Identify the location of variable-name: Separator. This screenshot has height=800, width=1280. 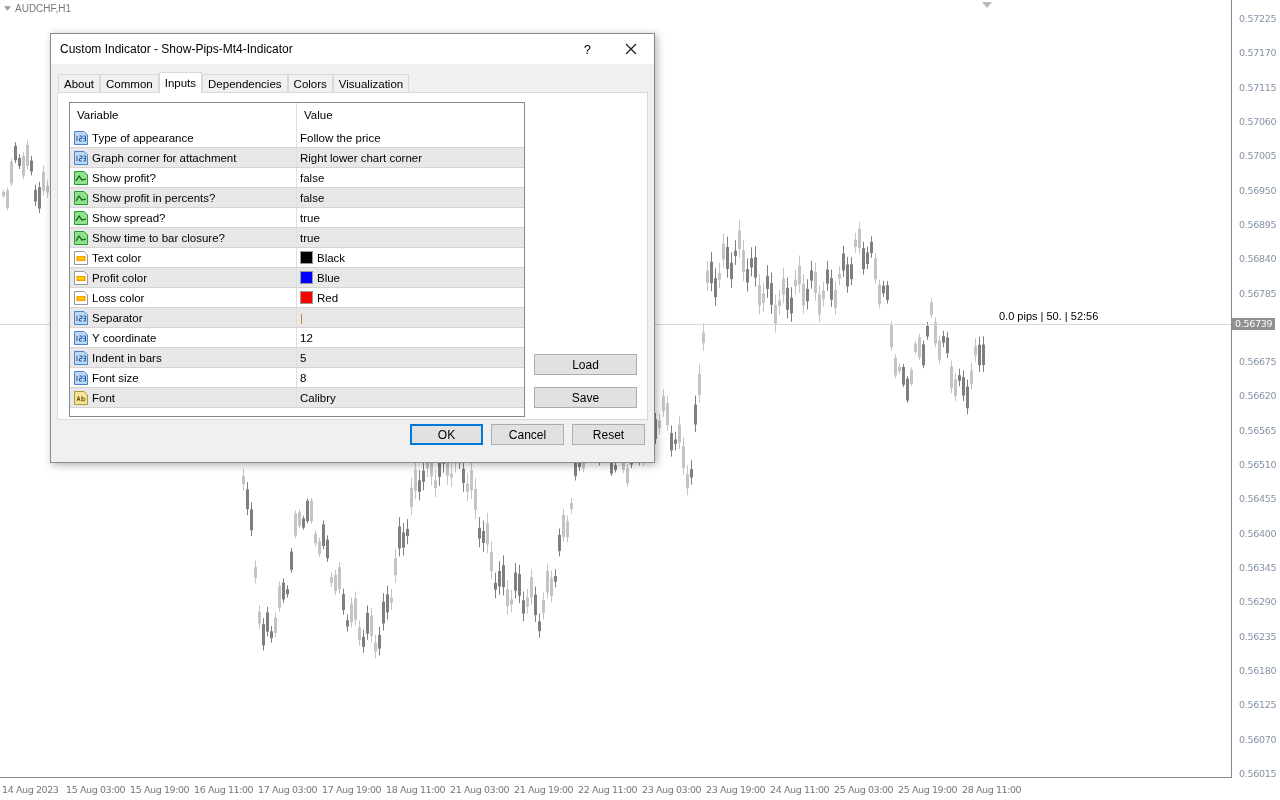
(117, 317).